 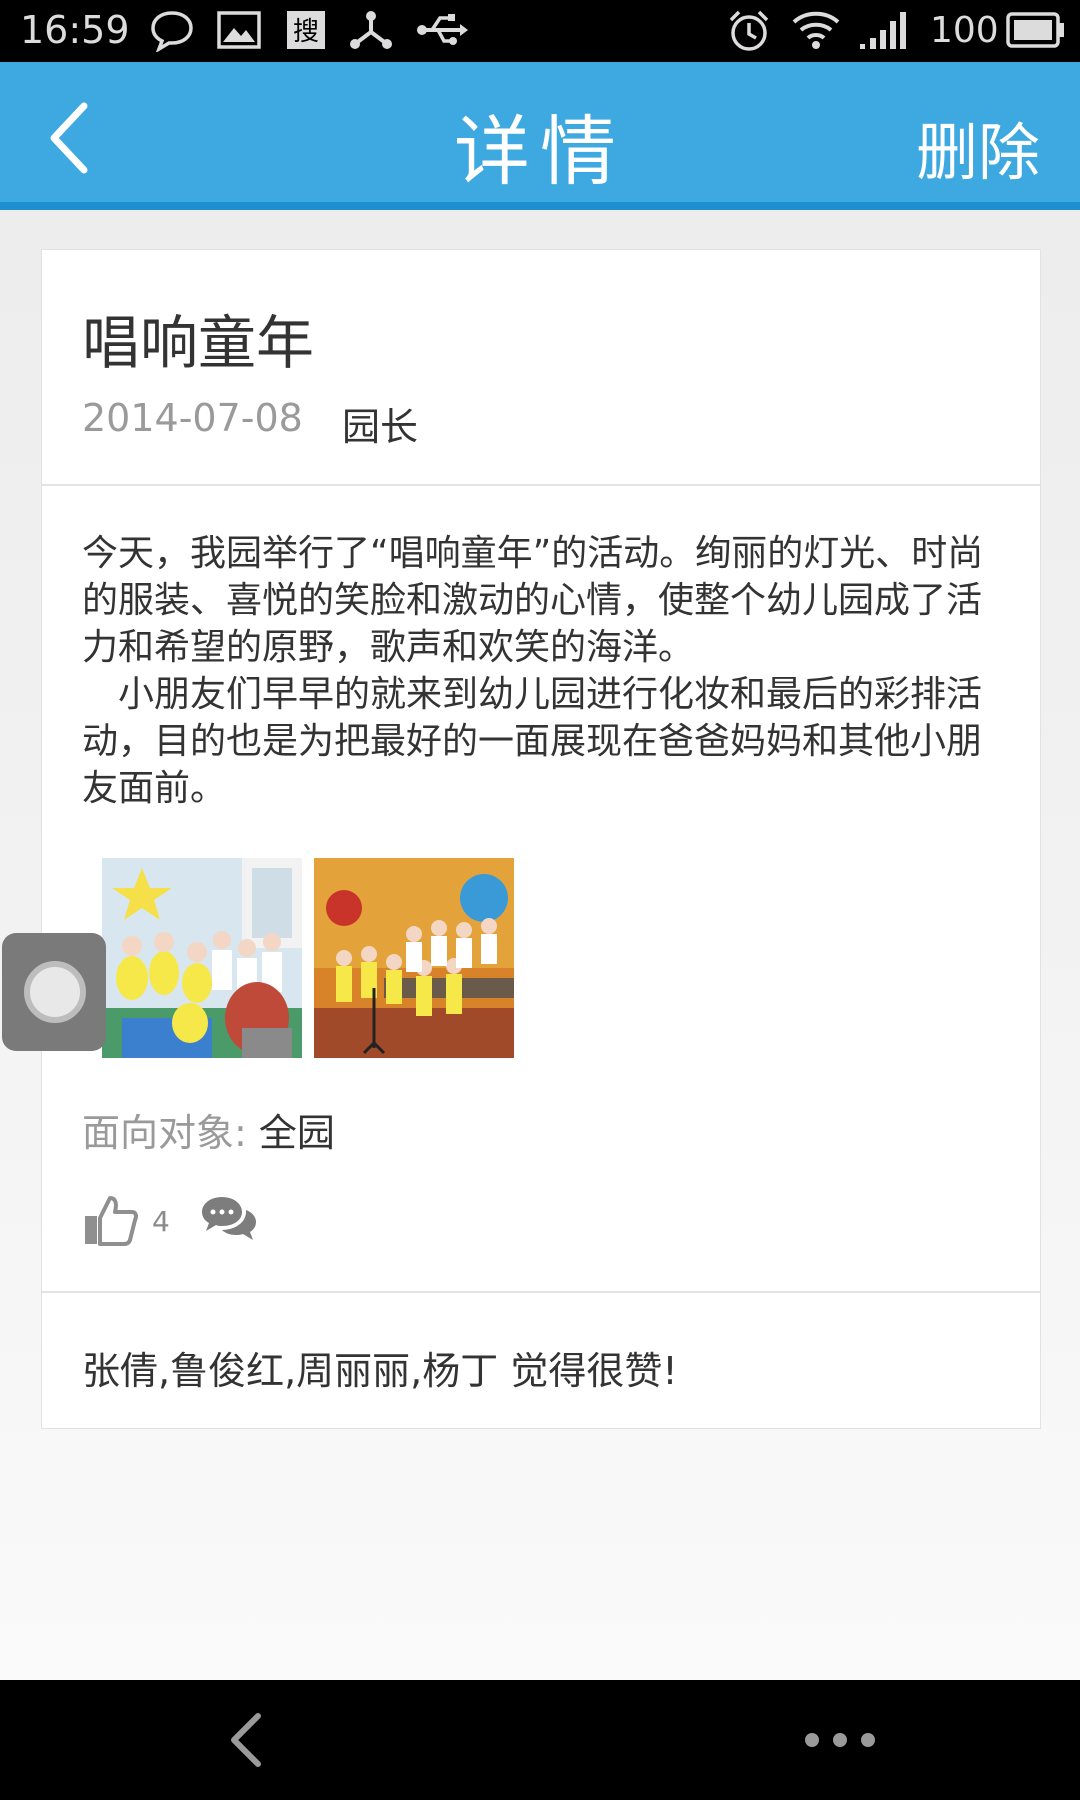 What do you see at coordinates (540, 1740) in the screenshot?
I see `navigation-bar` at bounding box center [540, 1740].